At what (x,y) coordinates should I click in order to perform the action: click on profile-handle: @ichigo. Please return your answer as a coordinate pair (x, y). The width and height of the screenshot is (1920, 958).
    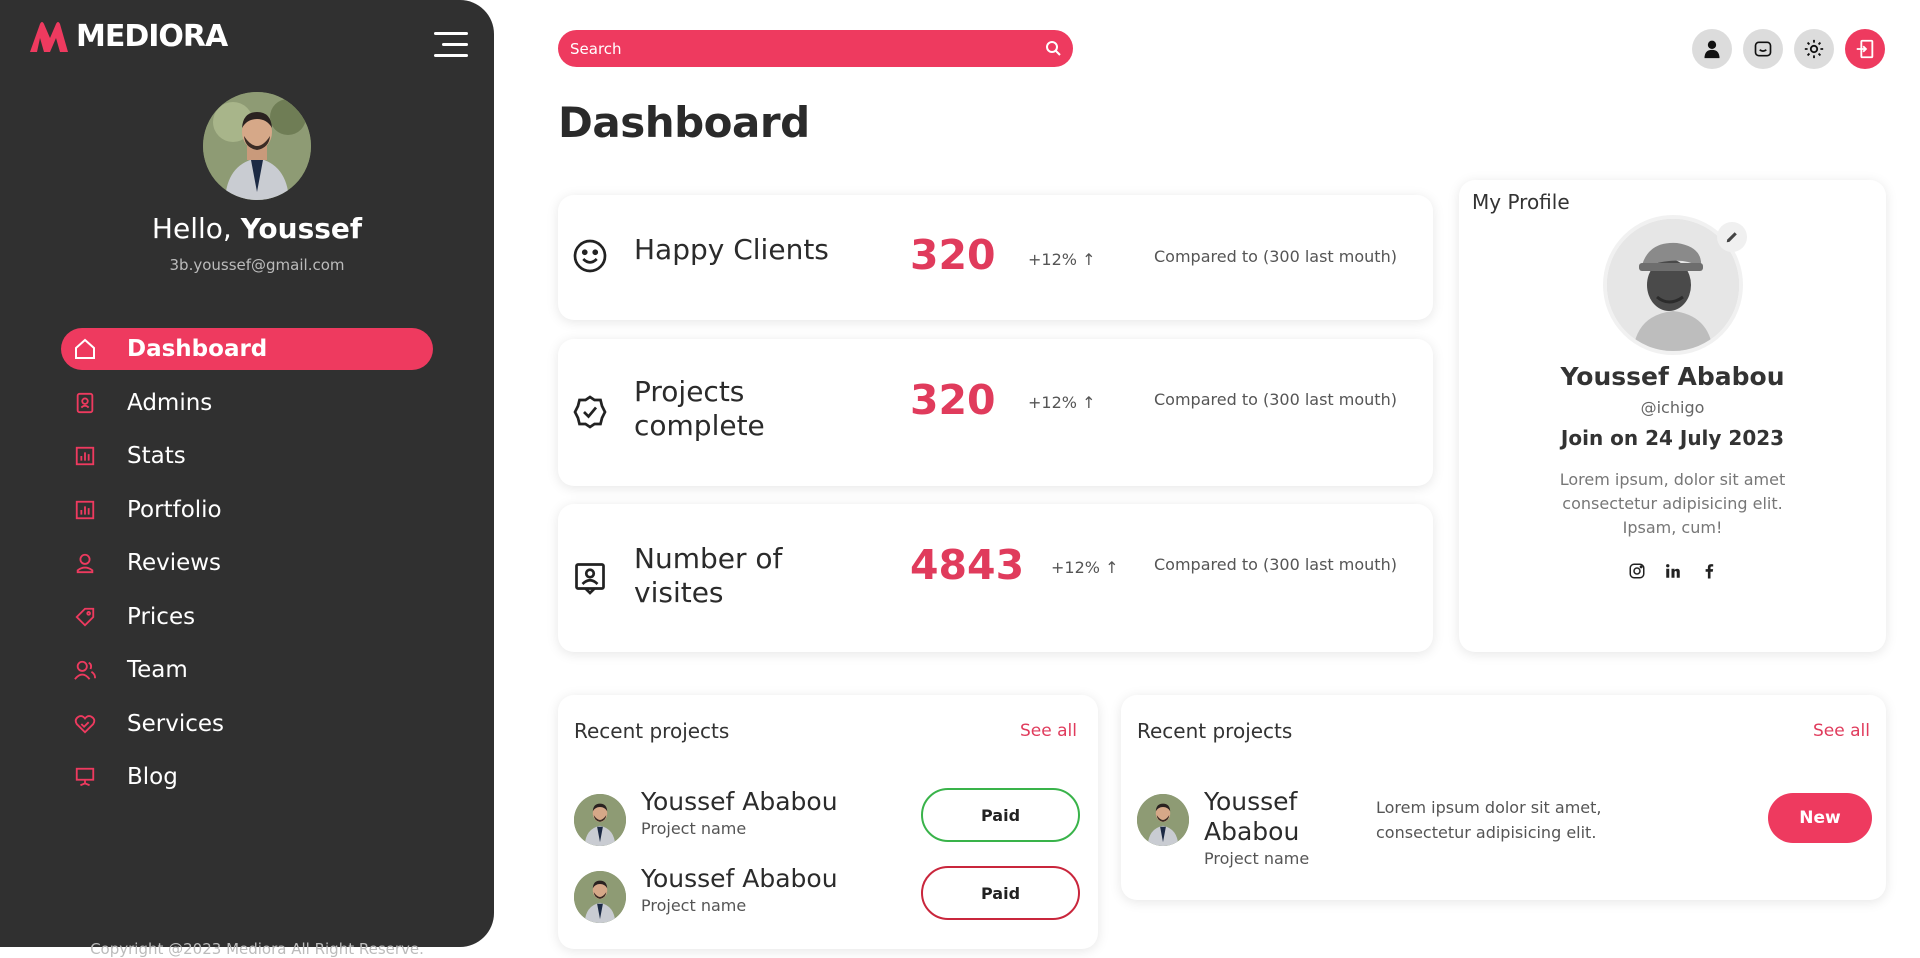
    Looking at the image, I should click on (1672, 407).